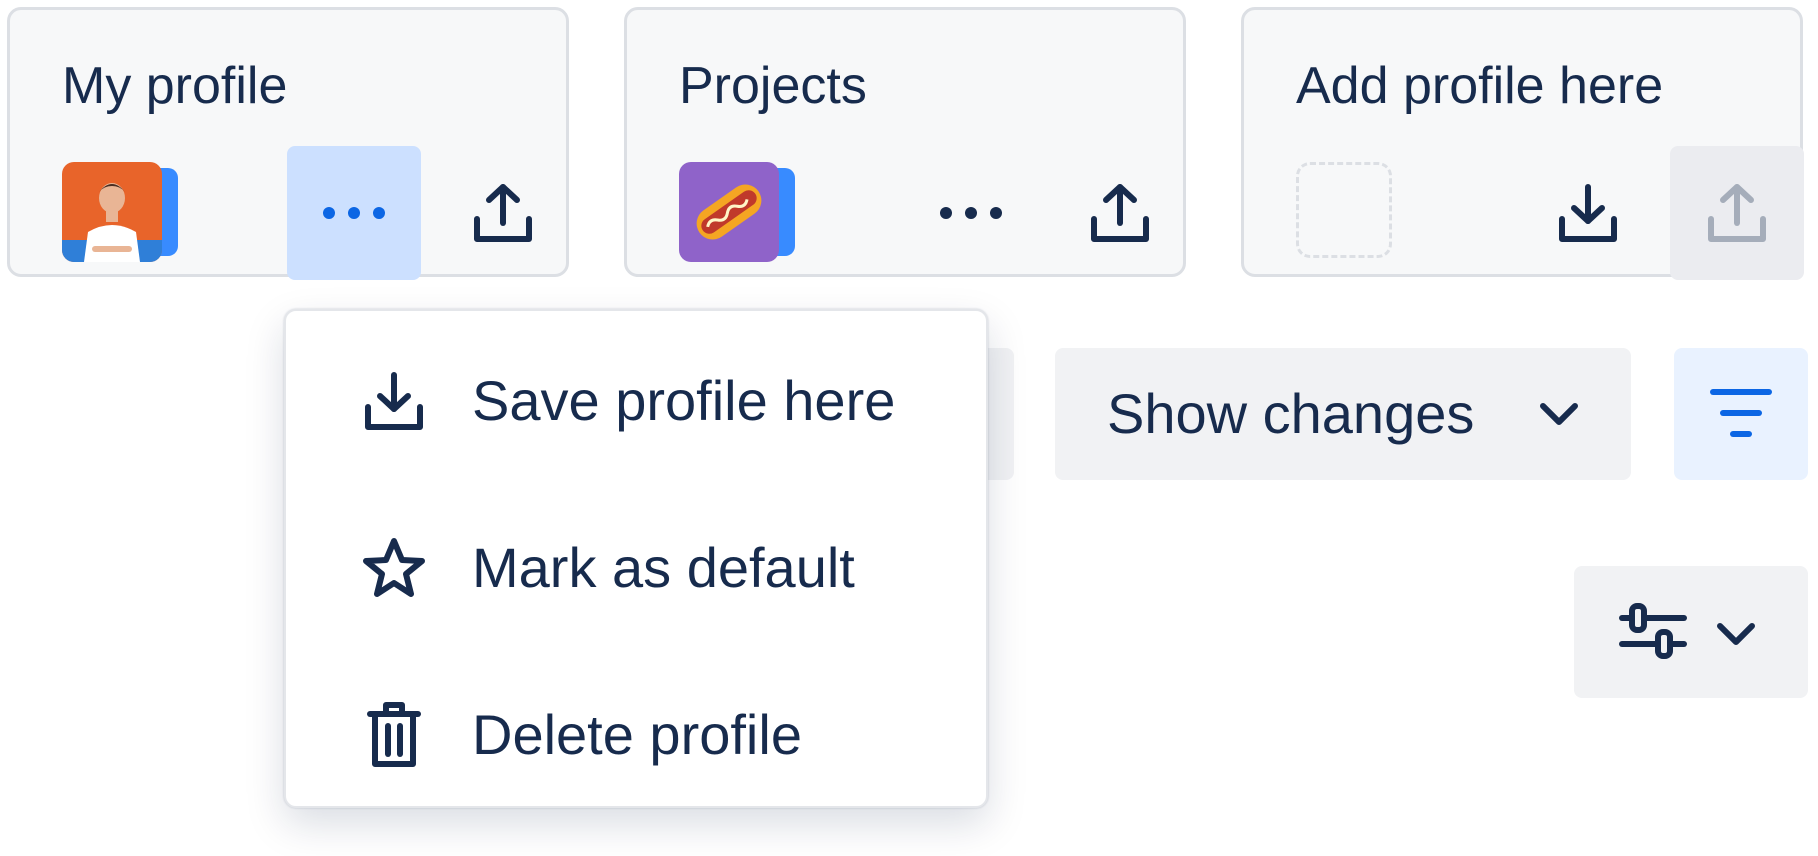 The image size is (1818, 856). Describe the element at coordinates (729, 212) in the screenshot. I see `hotdog-avatar` at that location.